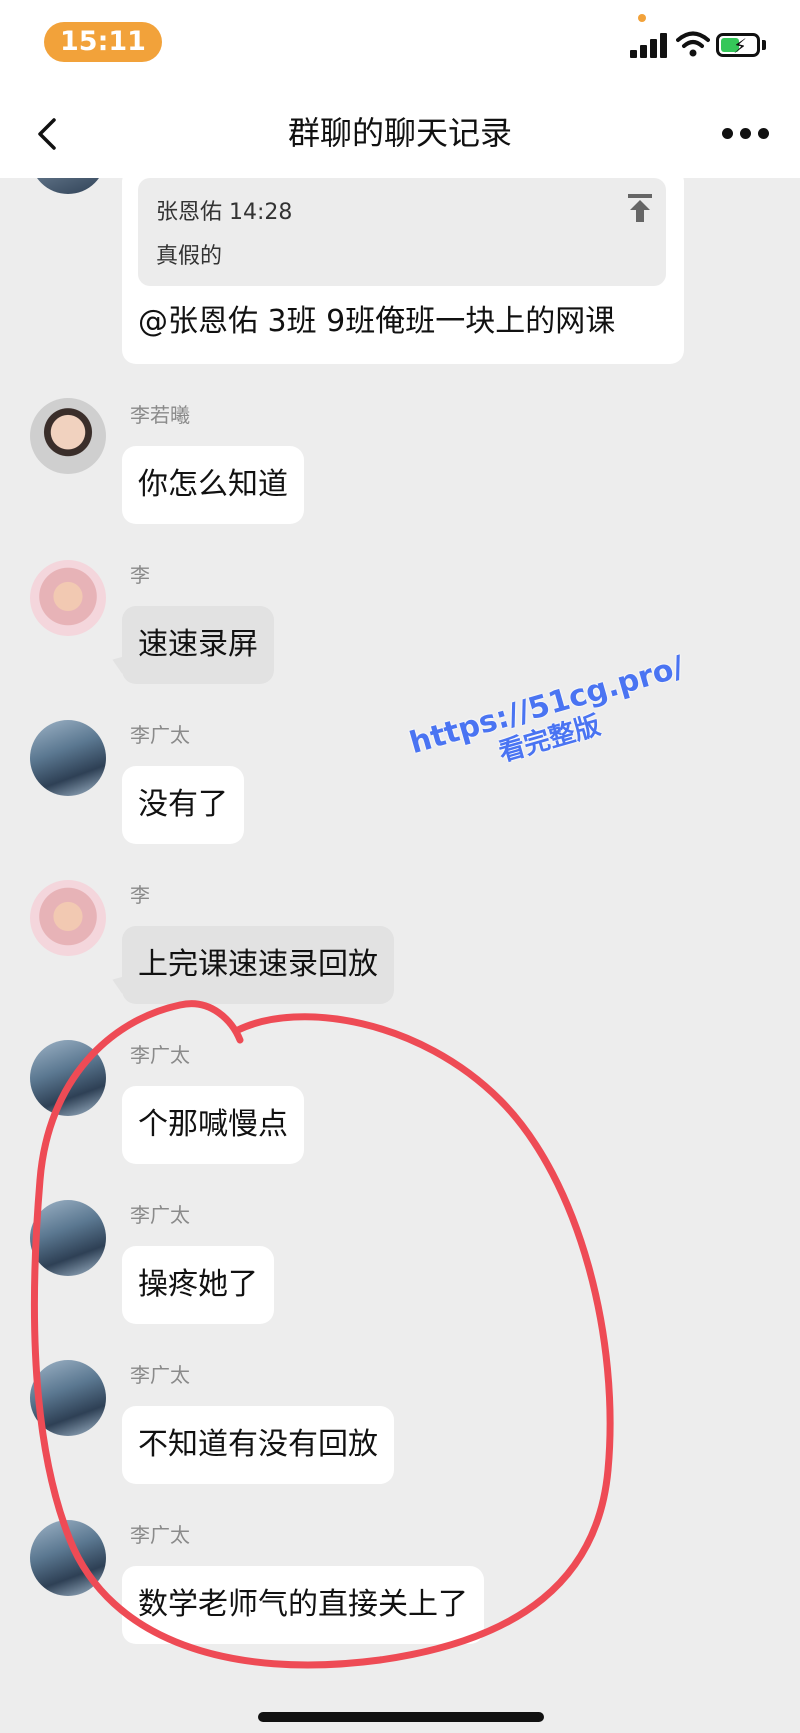  Describe the element at coordinates (747, 135) in the screenshot. I see `more-options-icon` at that location.